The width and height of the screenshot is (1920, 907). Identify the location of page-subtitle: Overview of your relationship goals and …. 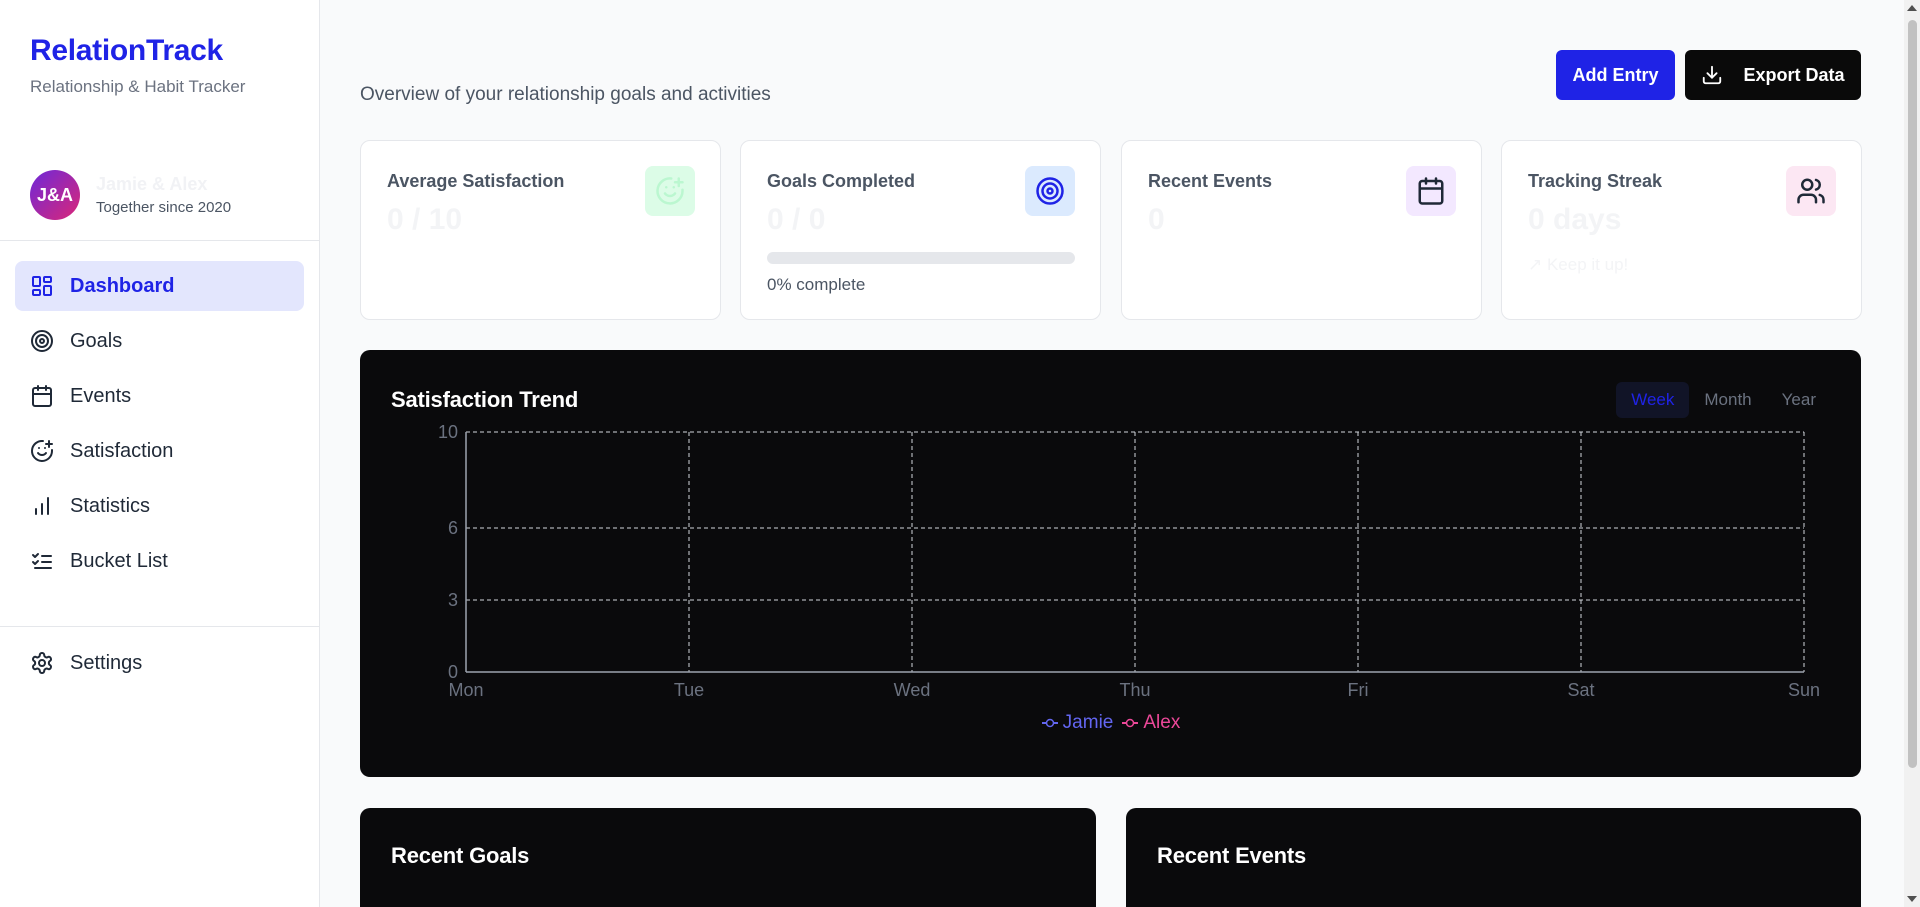
(565, 94).